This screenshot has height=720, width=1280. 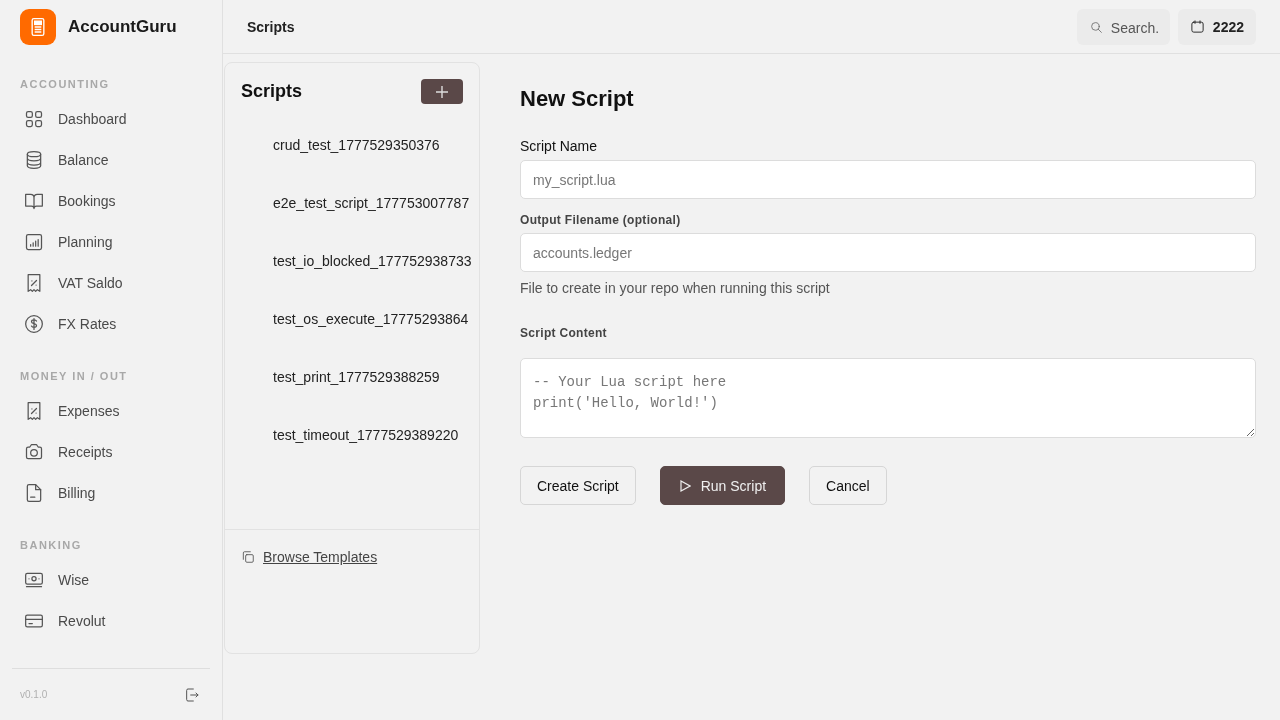 I want to click on script-item: test_timeout_1777529389220, so click(x=352, y=435).